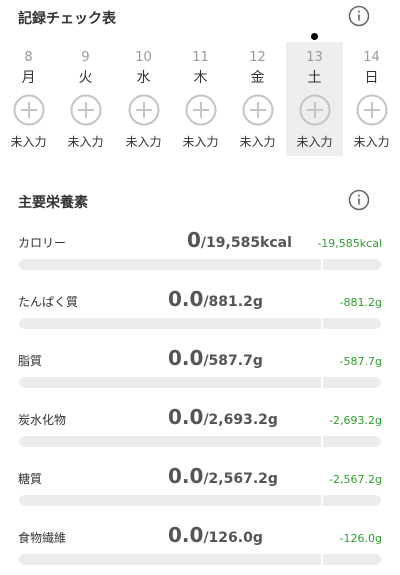 The image size is (400, 575). I want to click on nutrient-value: 0.0/2,693.2g, so click(223, 417).